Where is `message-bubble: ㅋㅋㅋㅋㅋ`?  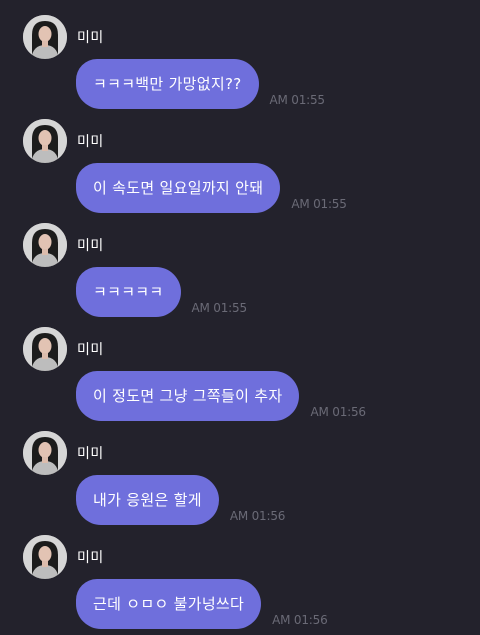 message-bubble: ㅋㅋㅋㅋㅋ is located at coordinates (128, 292).